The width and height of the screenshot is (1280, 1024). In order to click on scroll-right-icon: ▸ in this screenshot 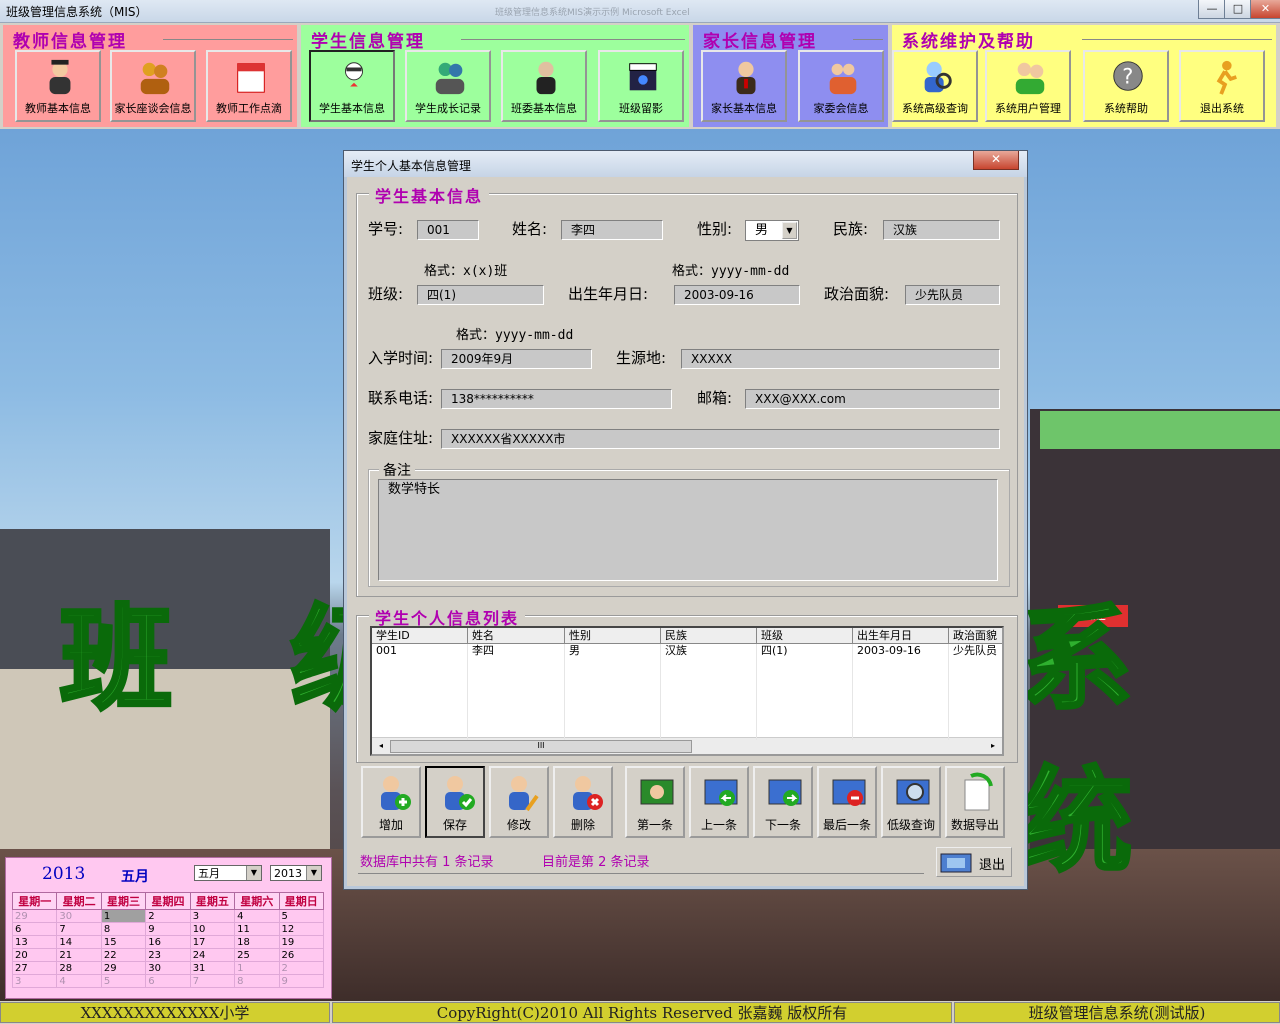, I will do `click(993, 745)`.